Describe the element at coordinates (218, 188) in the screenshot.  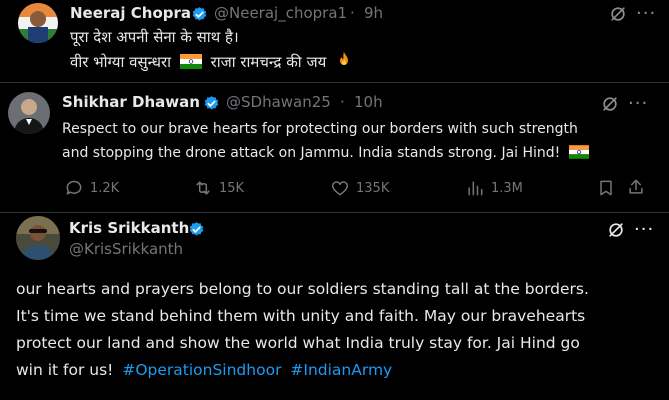
I see `repost-button: 15K` at that location.